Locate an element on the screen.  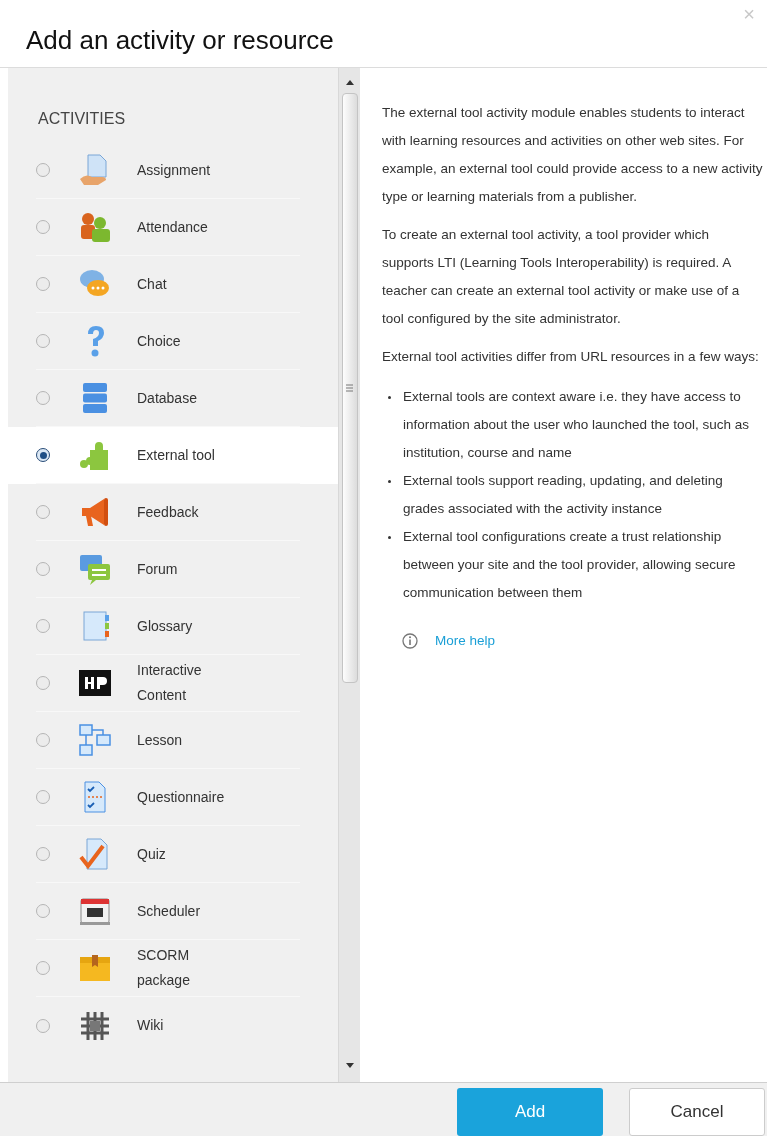
cancel-button: Cancel is located at coordinates (697, 1111).